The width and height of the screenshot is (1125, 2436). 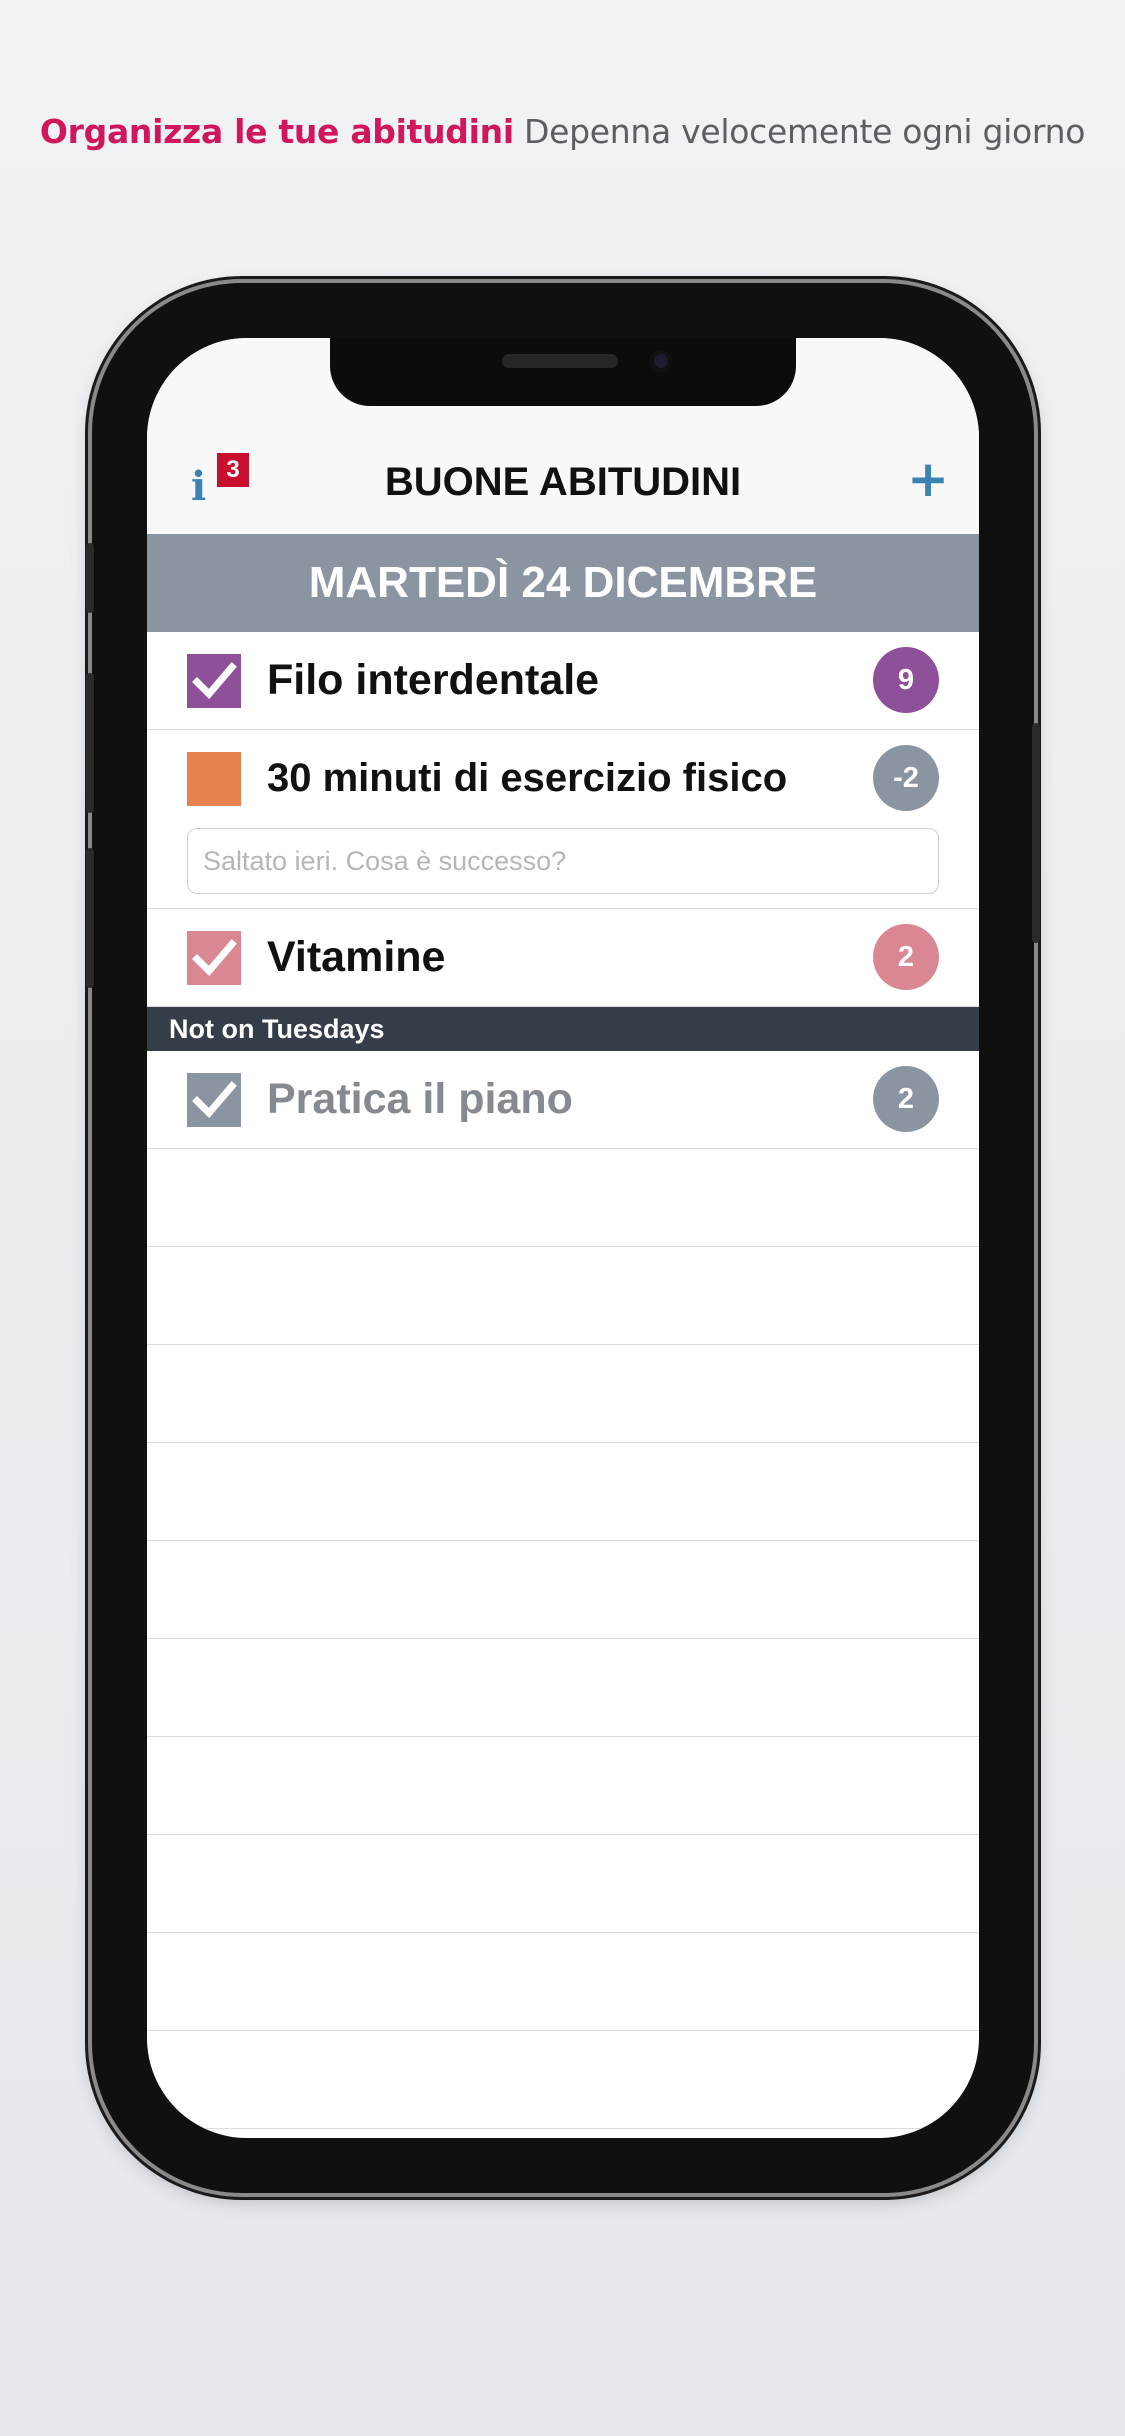 I want to click on habit-label: Vitamine, so click(x=356, y=957).